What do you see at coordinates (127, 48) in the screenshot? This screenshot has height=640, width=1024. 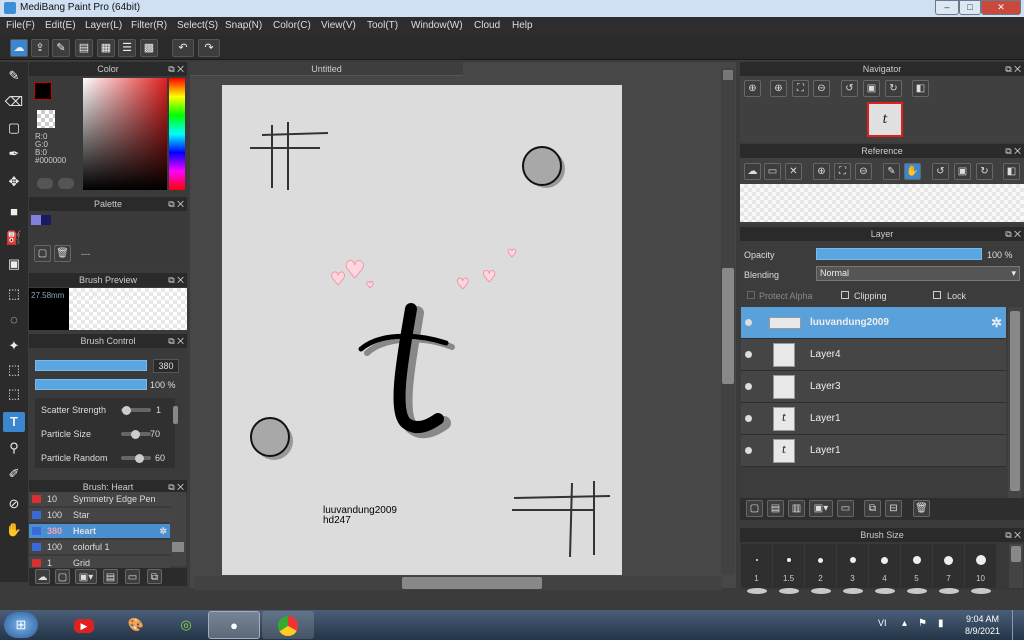 I see `list-icon: ☰` at bounding box center [127, 48].